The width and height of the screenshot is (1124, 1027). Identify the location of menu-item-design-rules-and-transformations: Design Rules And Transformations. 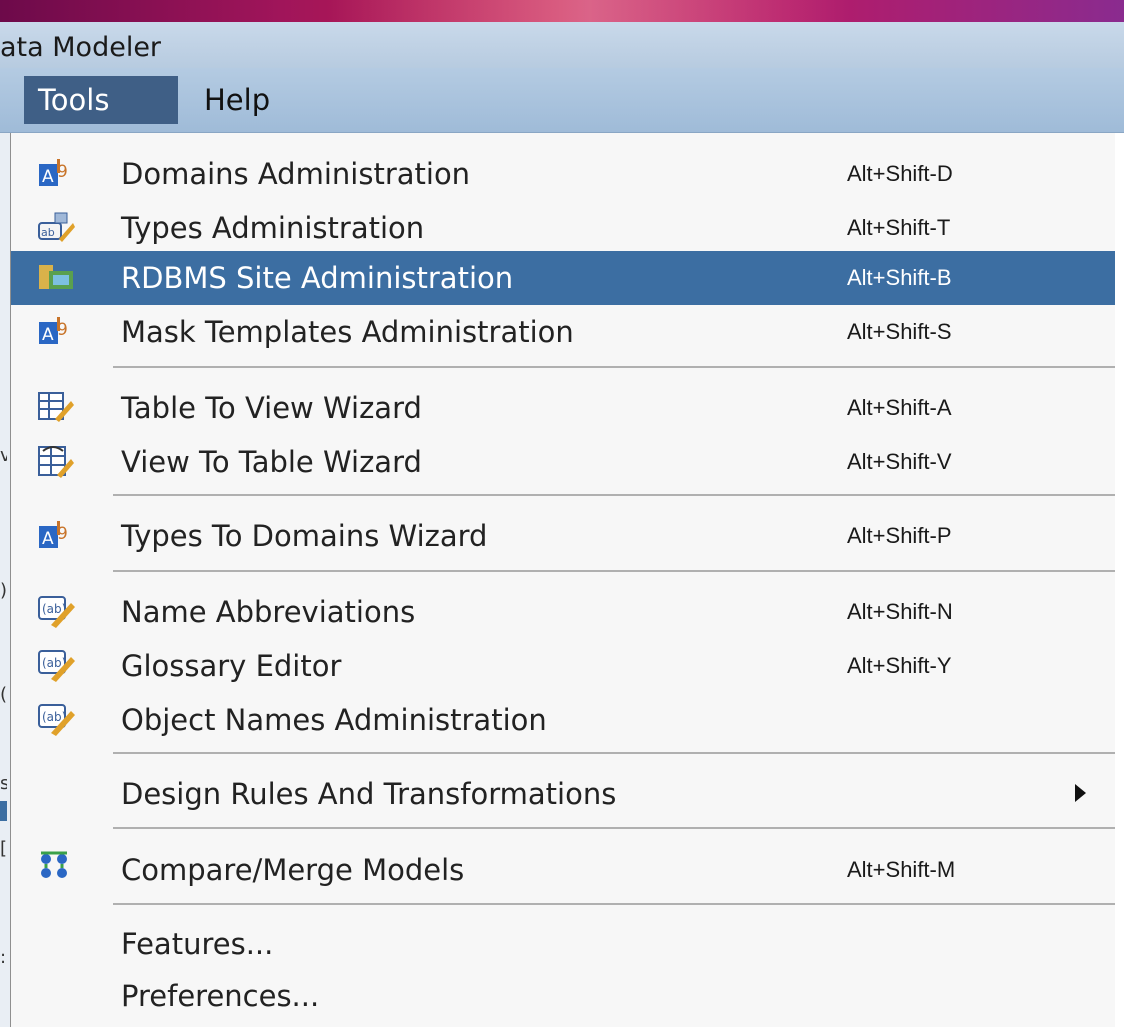
(563, 794).